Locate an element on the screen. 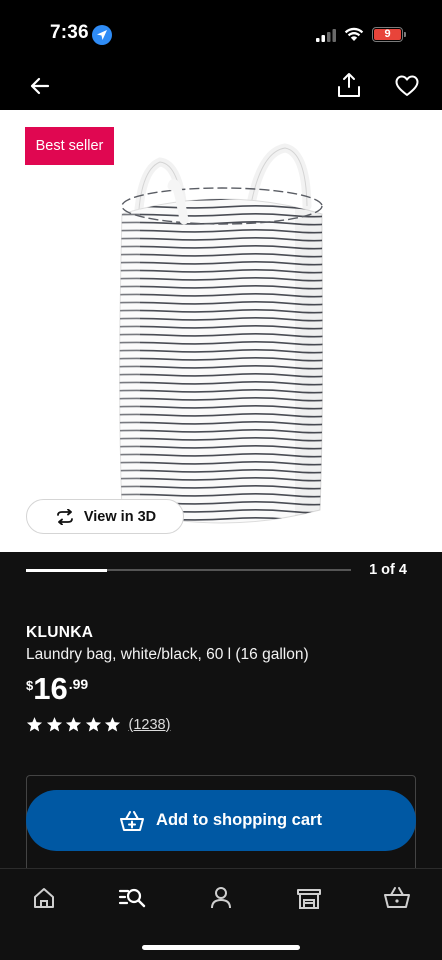 The image size is (442, 960). signal-icon is located at coordinates (326, 35).